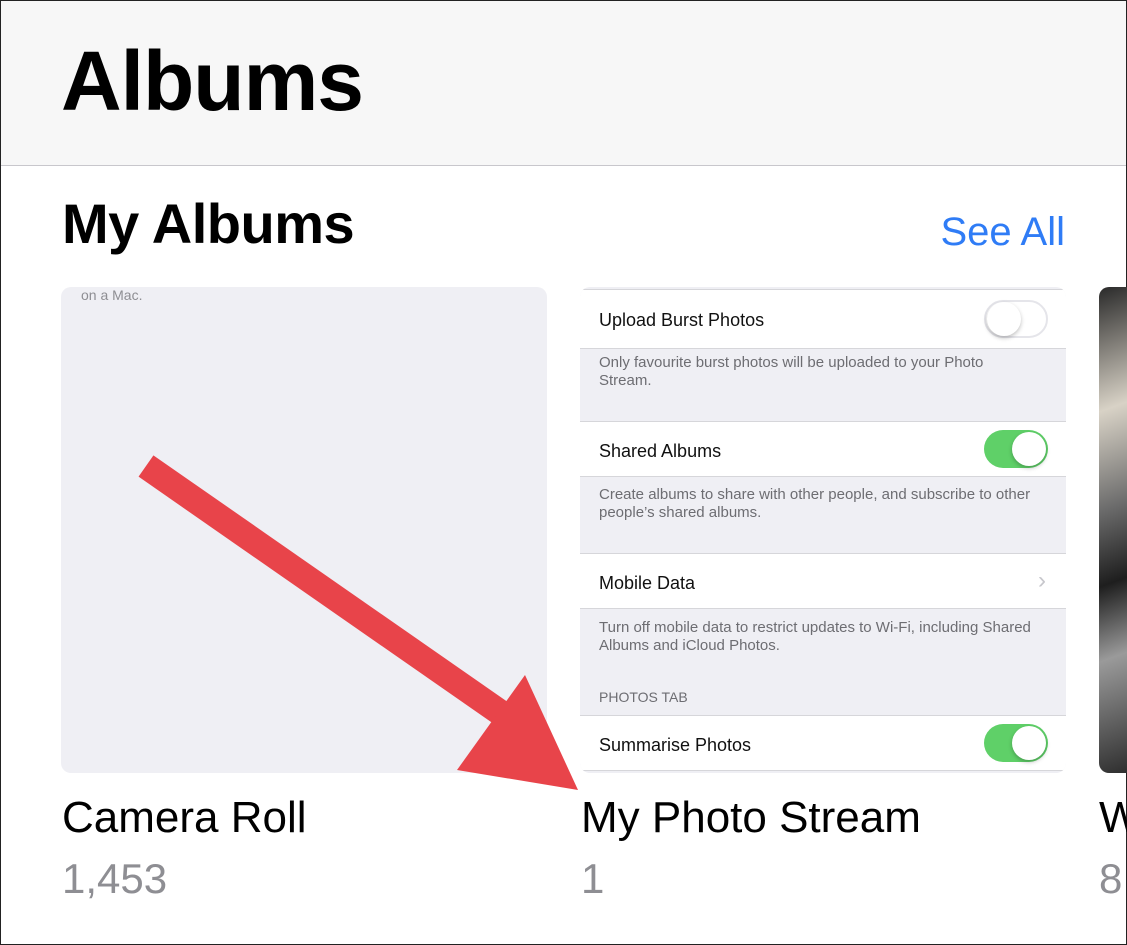 Image resolution: width=1127 pixels, height=945 pixels. I want to click on annotation-arrow, so click(358, 622).